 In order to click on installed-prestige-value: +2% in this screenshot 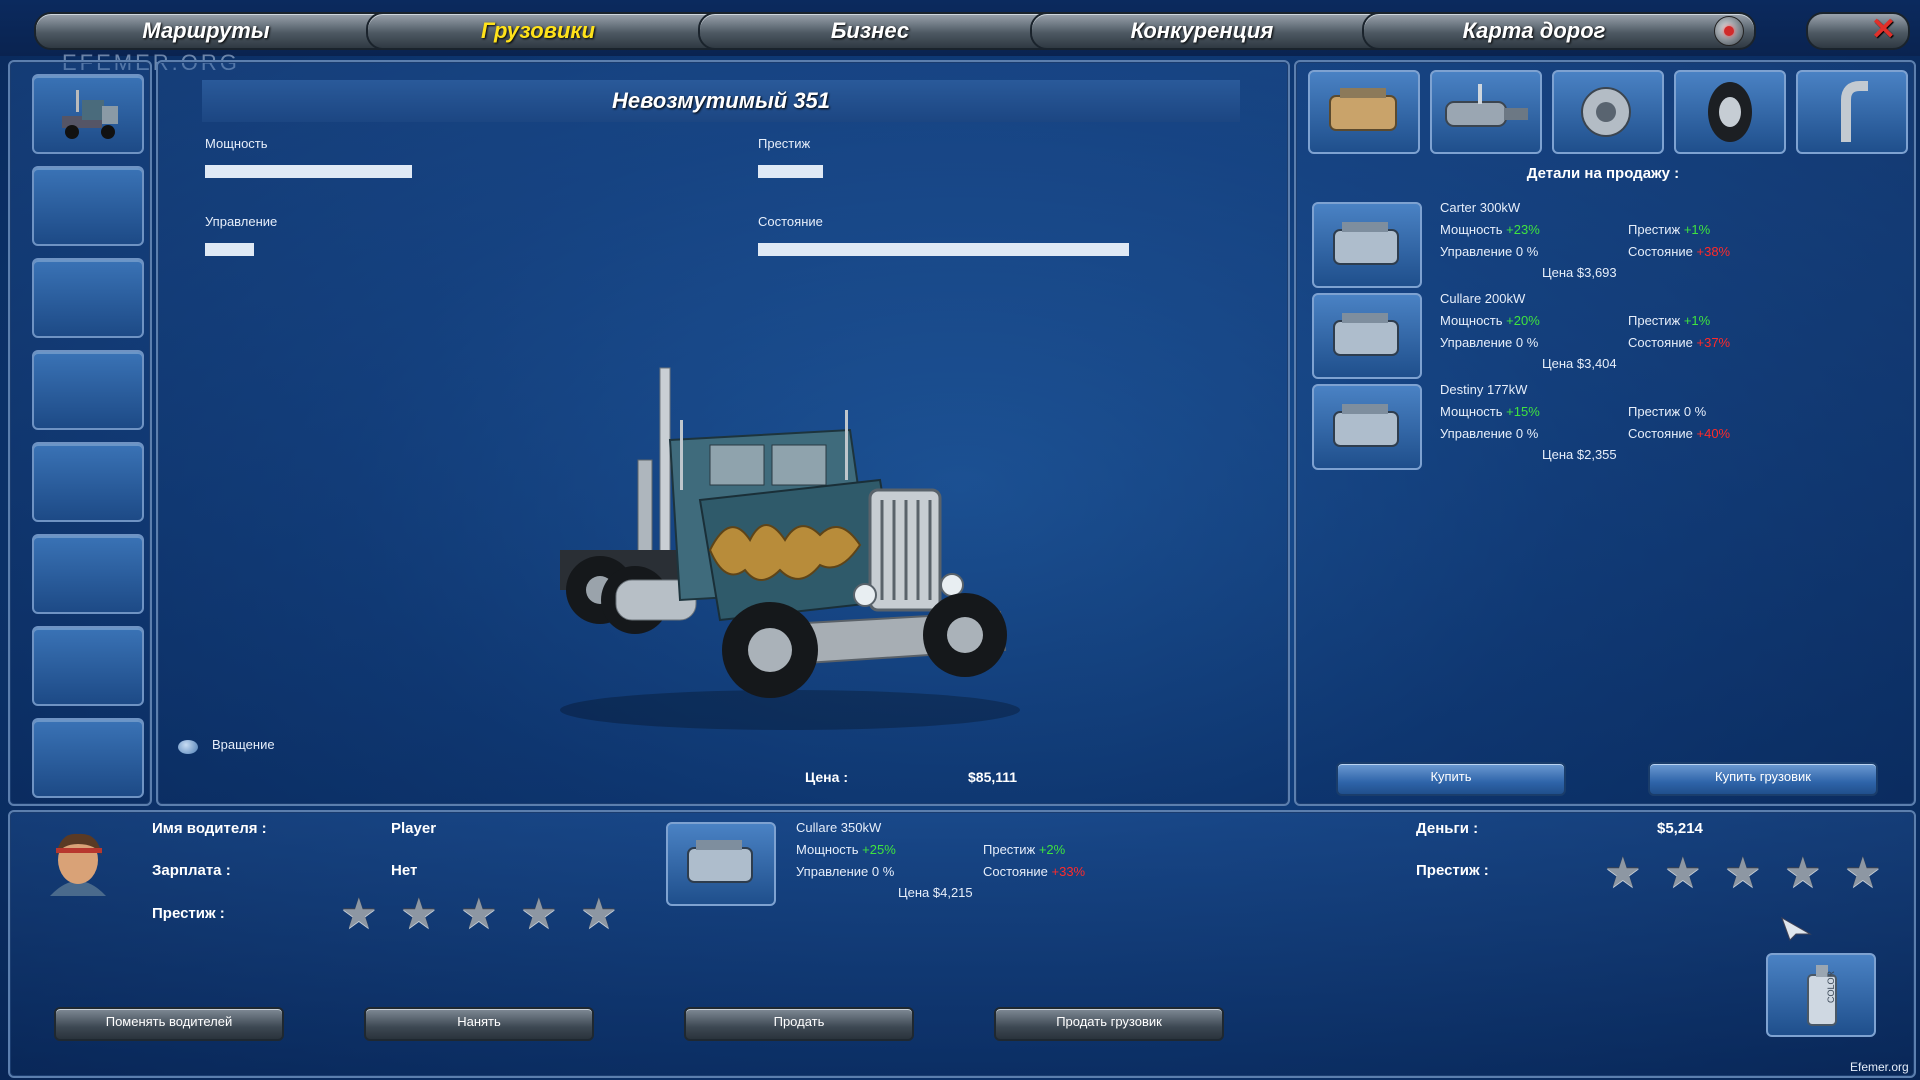, I will do `click(1052, 849)`.